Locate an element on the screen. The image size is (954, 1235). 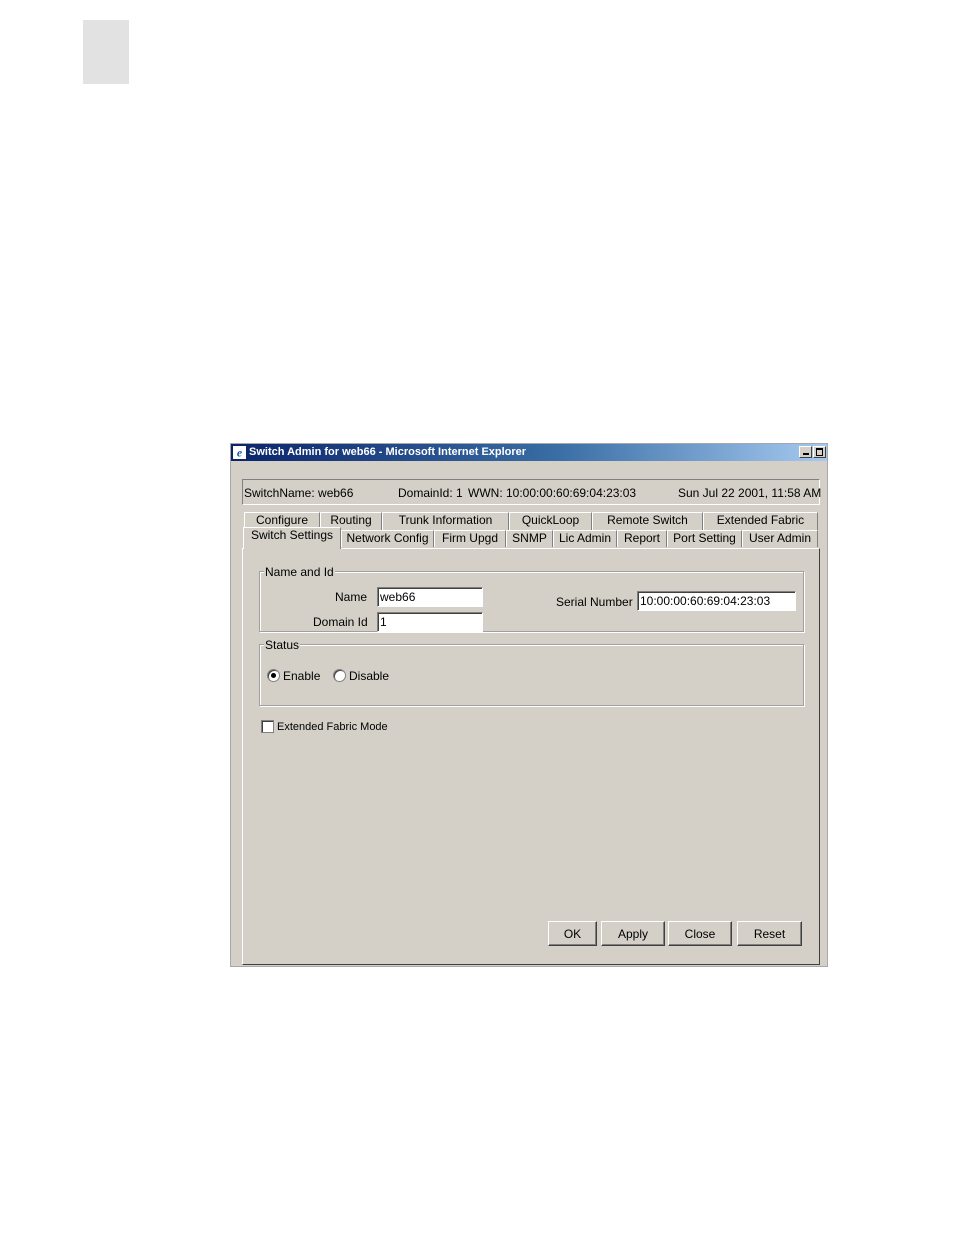
tab-remote-switch: Remote Switch is located at coordinates (647, 521).